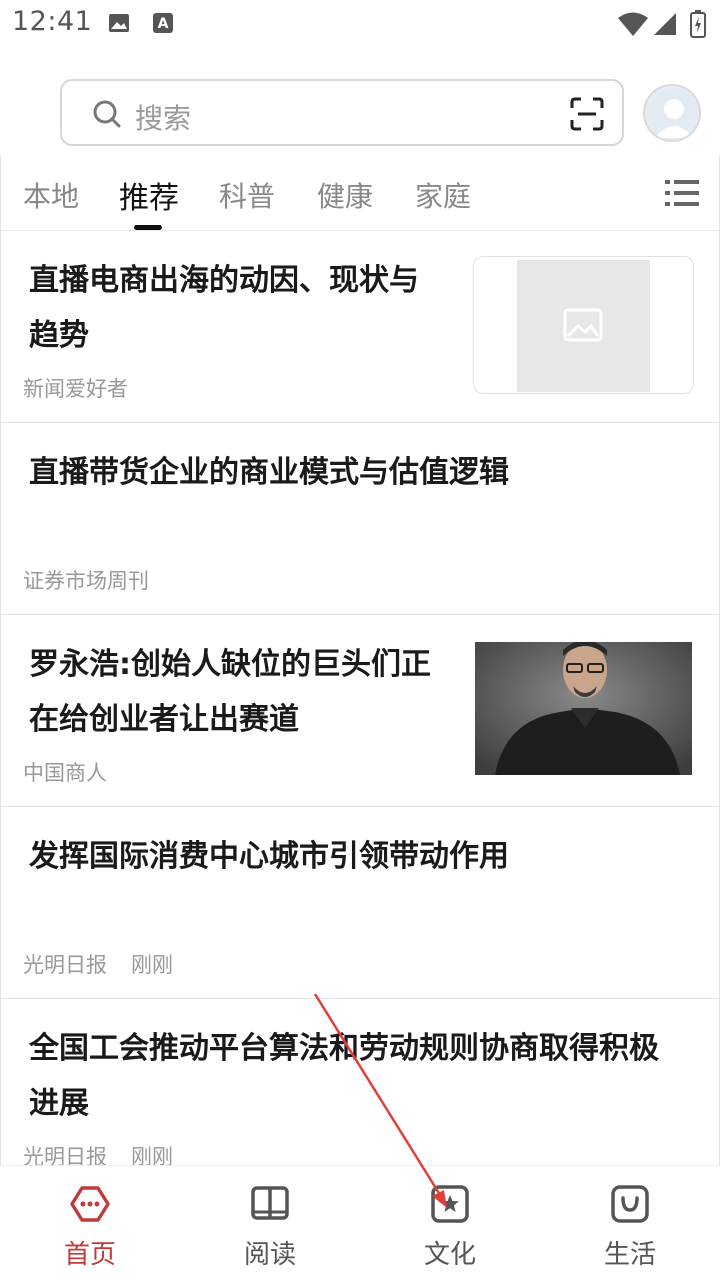 This screenshot has width=720, height=1280. I want to click on nav-read-label: 阅读, so click(269, 1255).